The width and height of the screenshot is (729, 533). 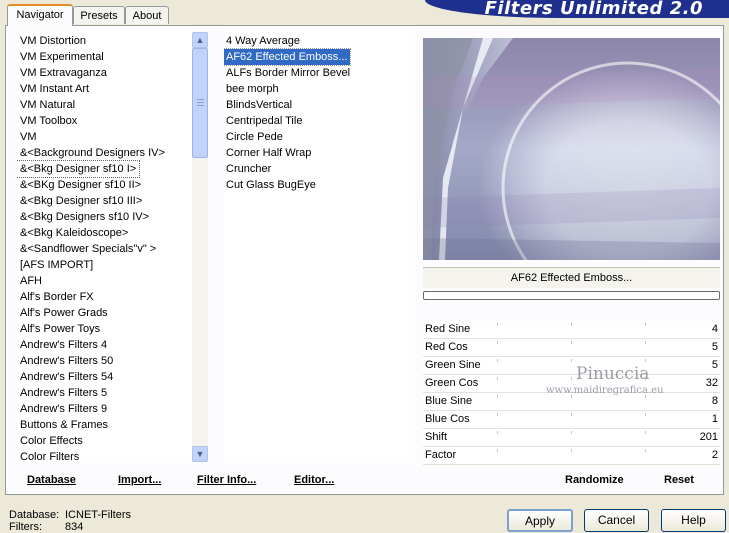 I want to click on category-item: VM Toolbox, so click(x=104, y=121).